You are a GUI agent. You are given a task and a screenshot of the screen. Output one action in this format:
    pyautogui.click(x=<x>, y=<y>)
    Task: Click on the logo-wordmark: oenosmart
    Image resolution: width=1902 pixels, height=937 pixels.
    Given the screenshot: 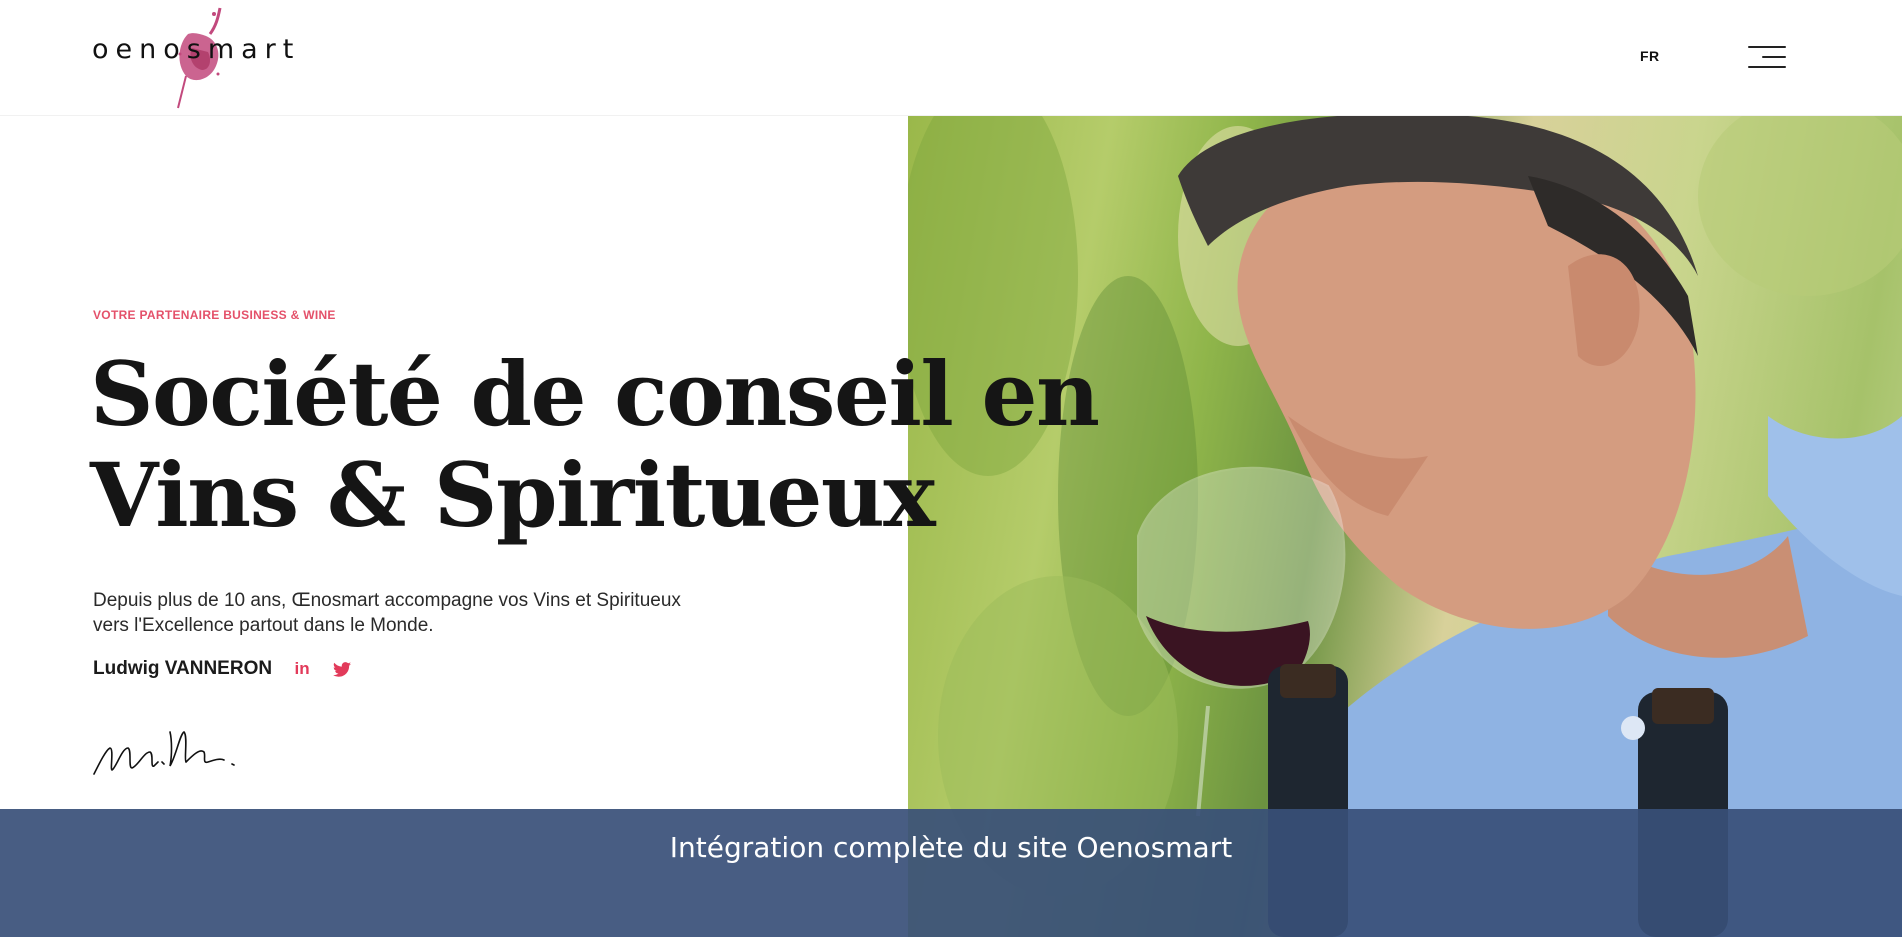 What is the action you would take?
    pyautogui.click(x=196, y=49)
    